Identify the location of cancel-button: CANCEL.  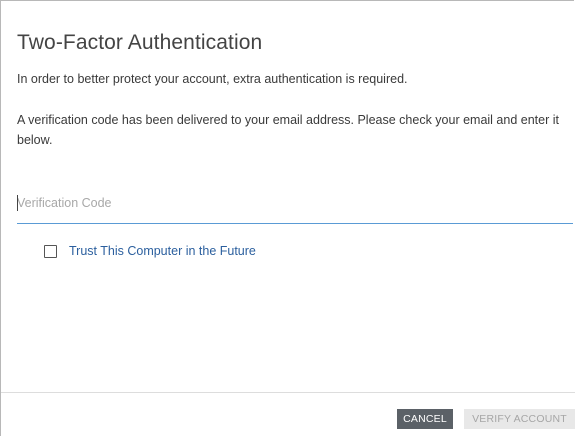
(425, 419).